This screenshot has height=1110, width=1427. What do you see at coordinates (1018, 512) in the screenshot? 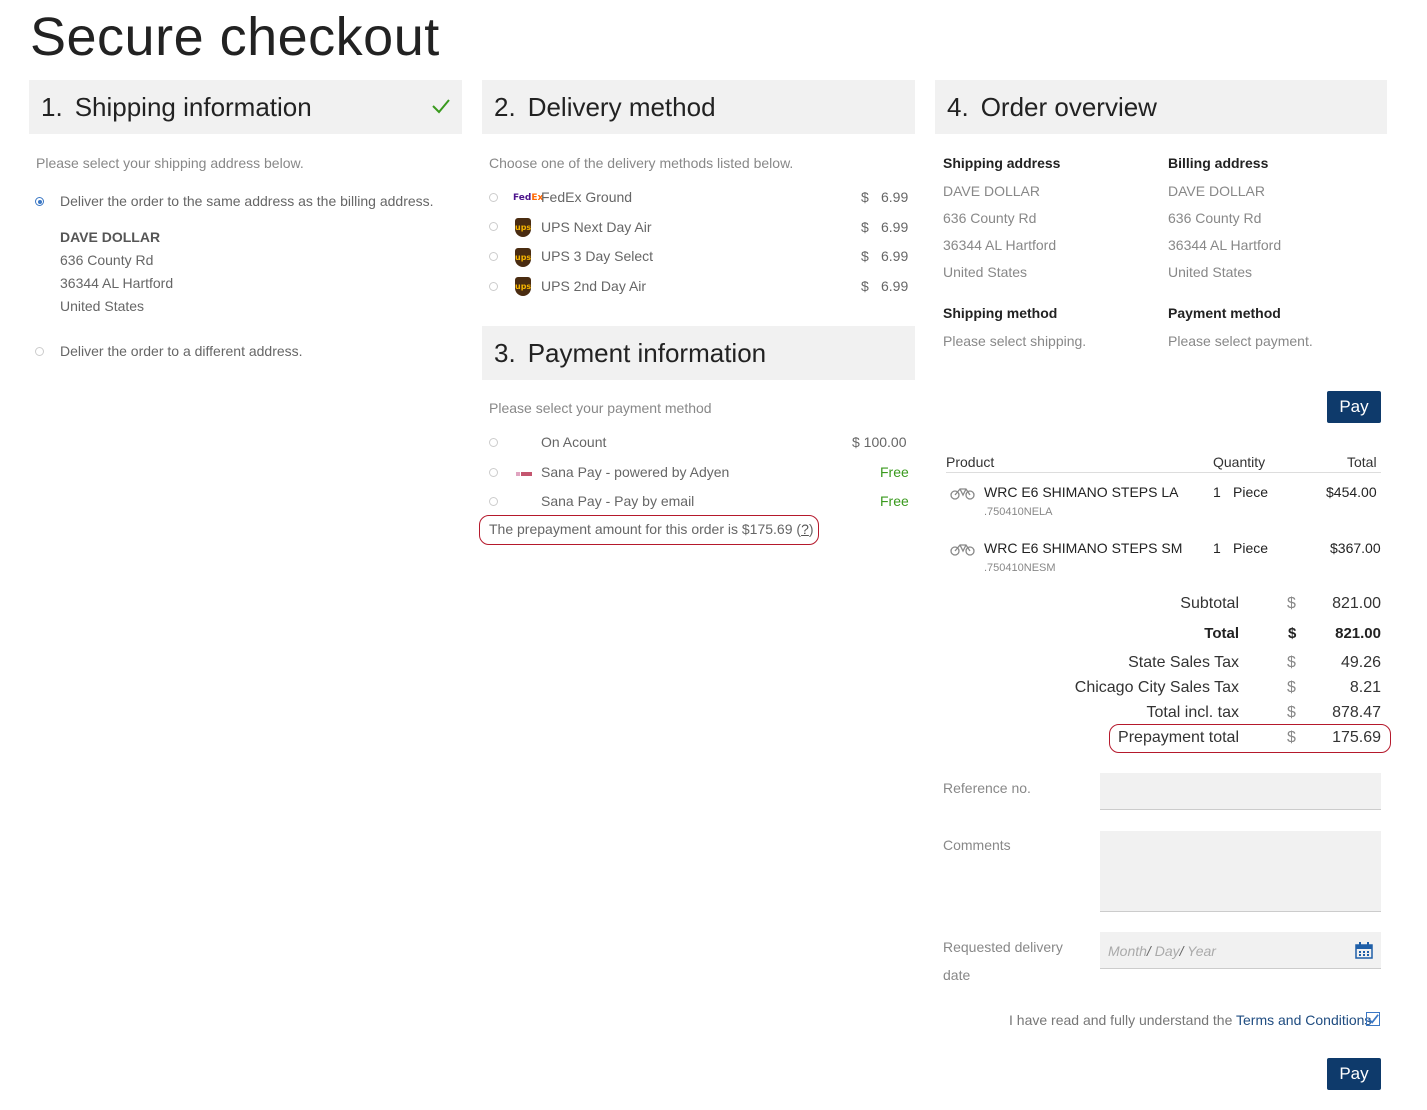
I see `product-sku: .750410NELA` at bounding box center [1018, 512].